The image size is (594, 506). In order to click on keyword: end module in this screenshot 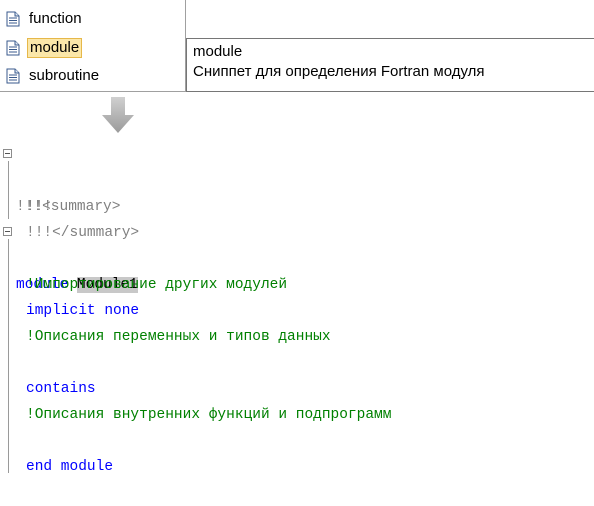, I will do `click(70, 467)`.